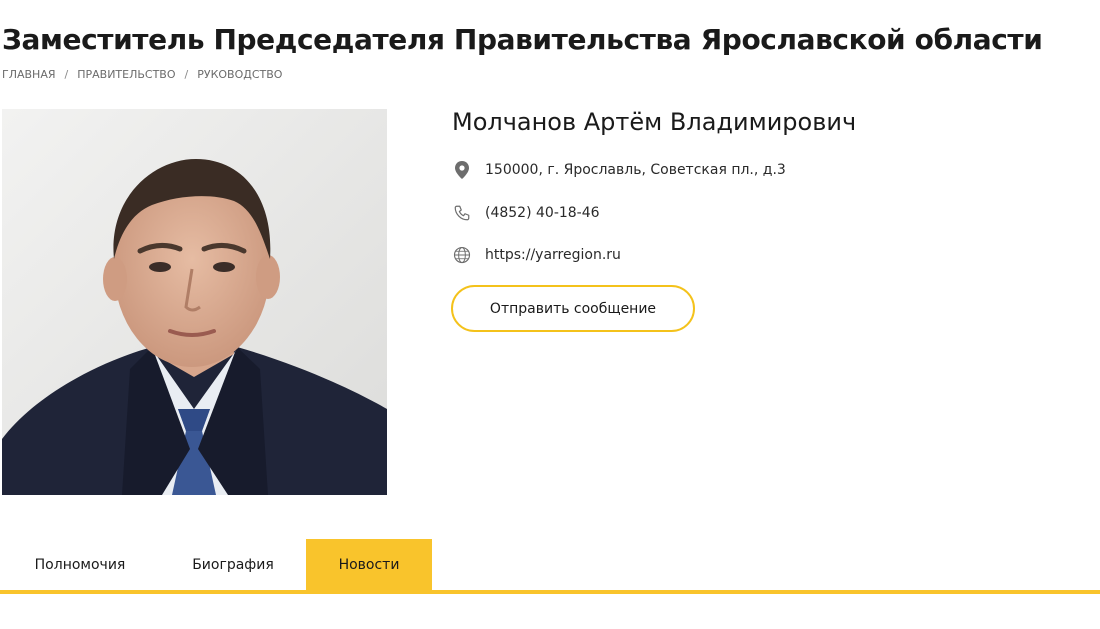 Image resolution: width=1100 pixels, height=629 pixels. Describe the element at coordinates (573, 308) in the screenshot. I see `send-message-button: Отправить сообщение` at that location.